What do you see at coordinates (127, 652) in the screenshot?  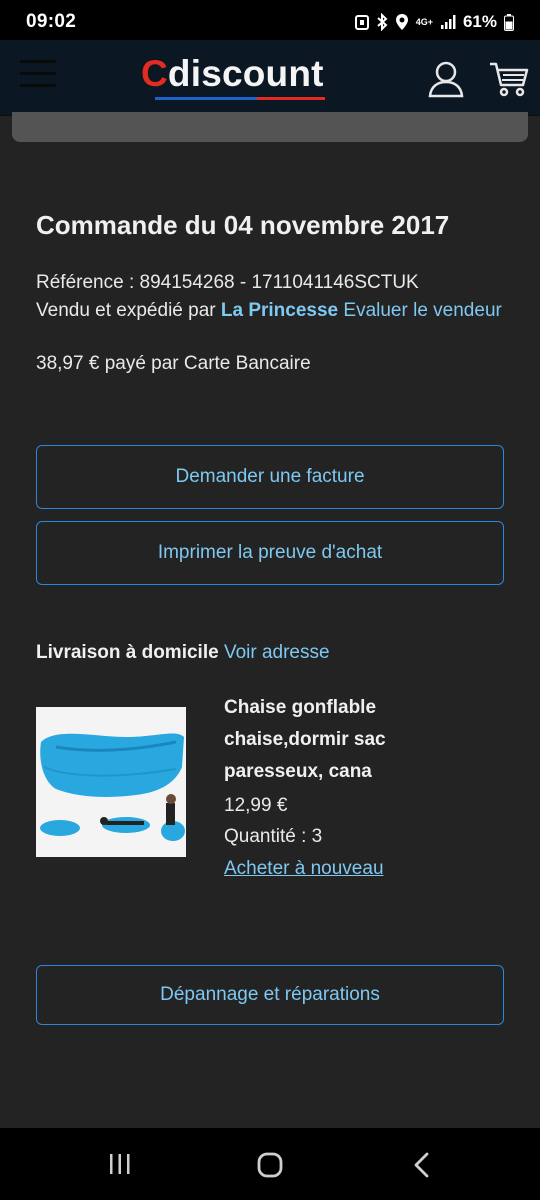 I see `delivery-label: Livraison à domicile` at bounding box center [127, 652].